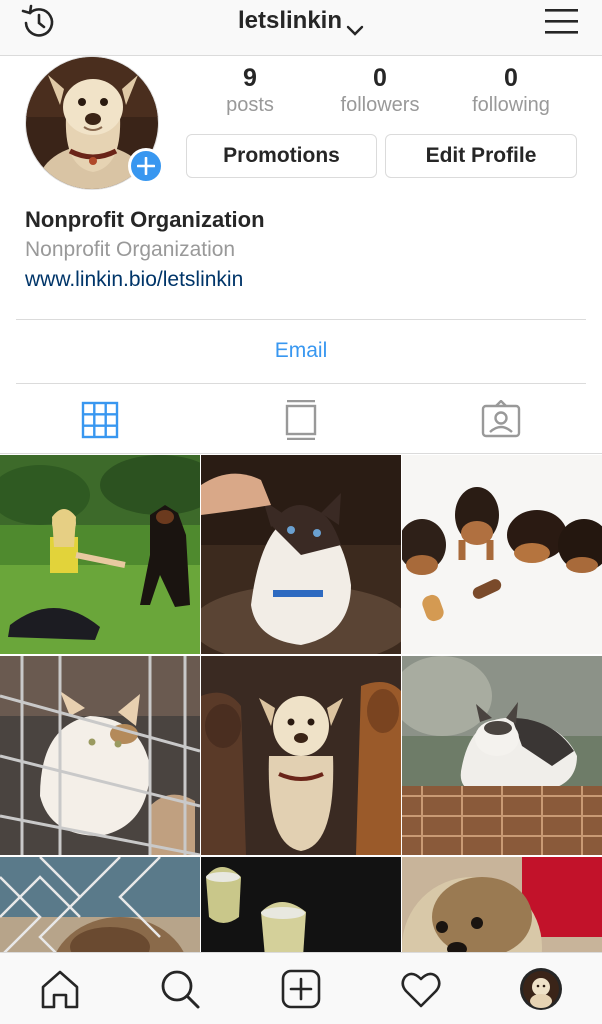 This screenshot has width=602, height=1024. What do you see at coordinates (421, 989) in the screenshot?
I see `activity-heart-icon` at bounding box center [421, 989].